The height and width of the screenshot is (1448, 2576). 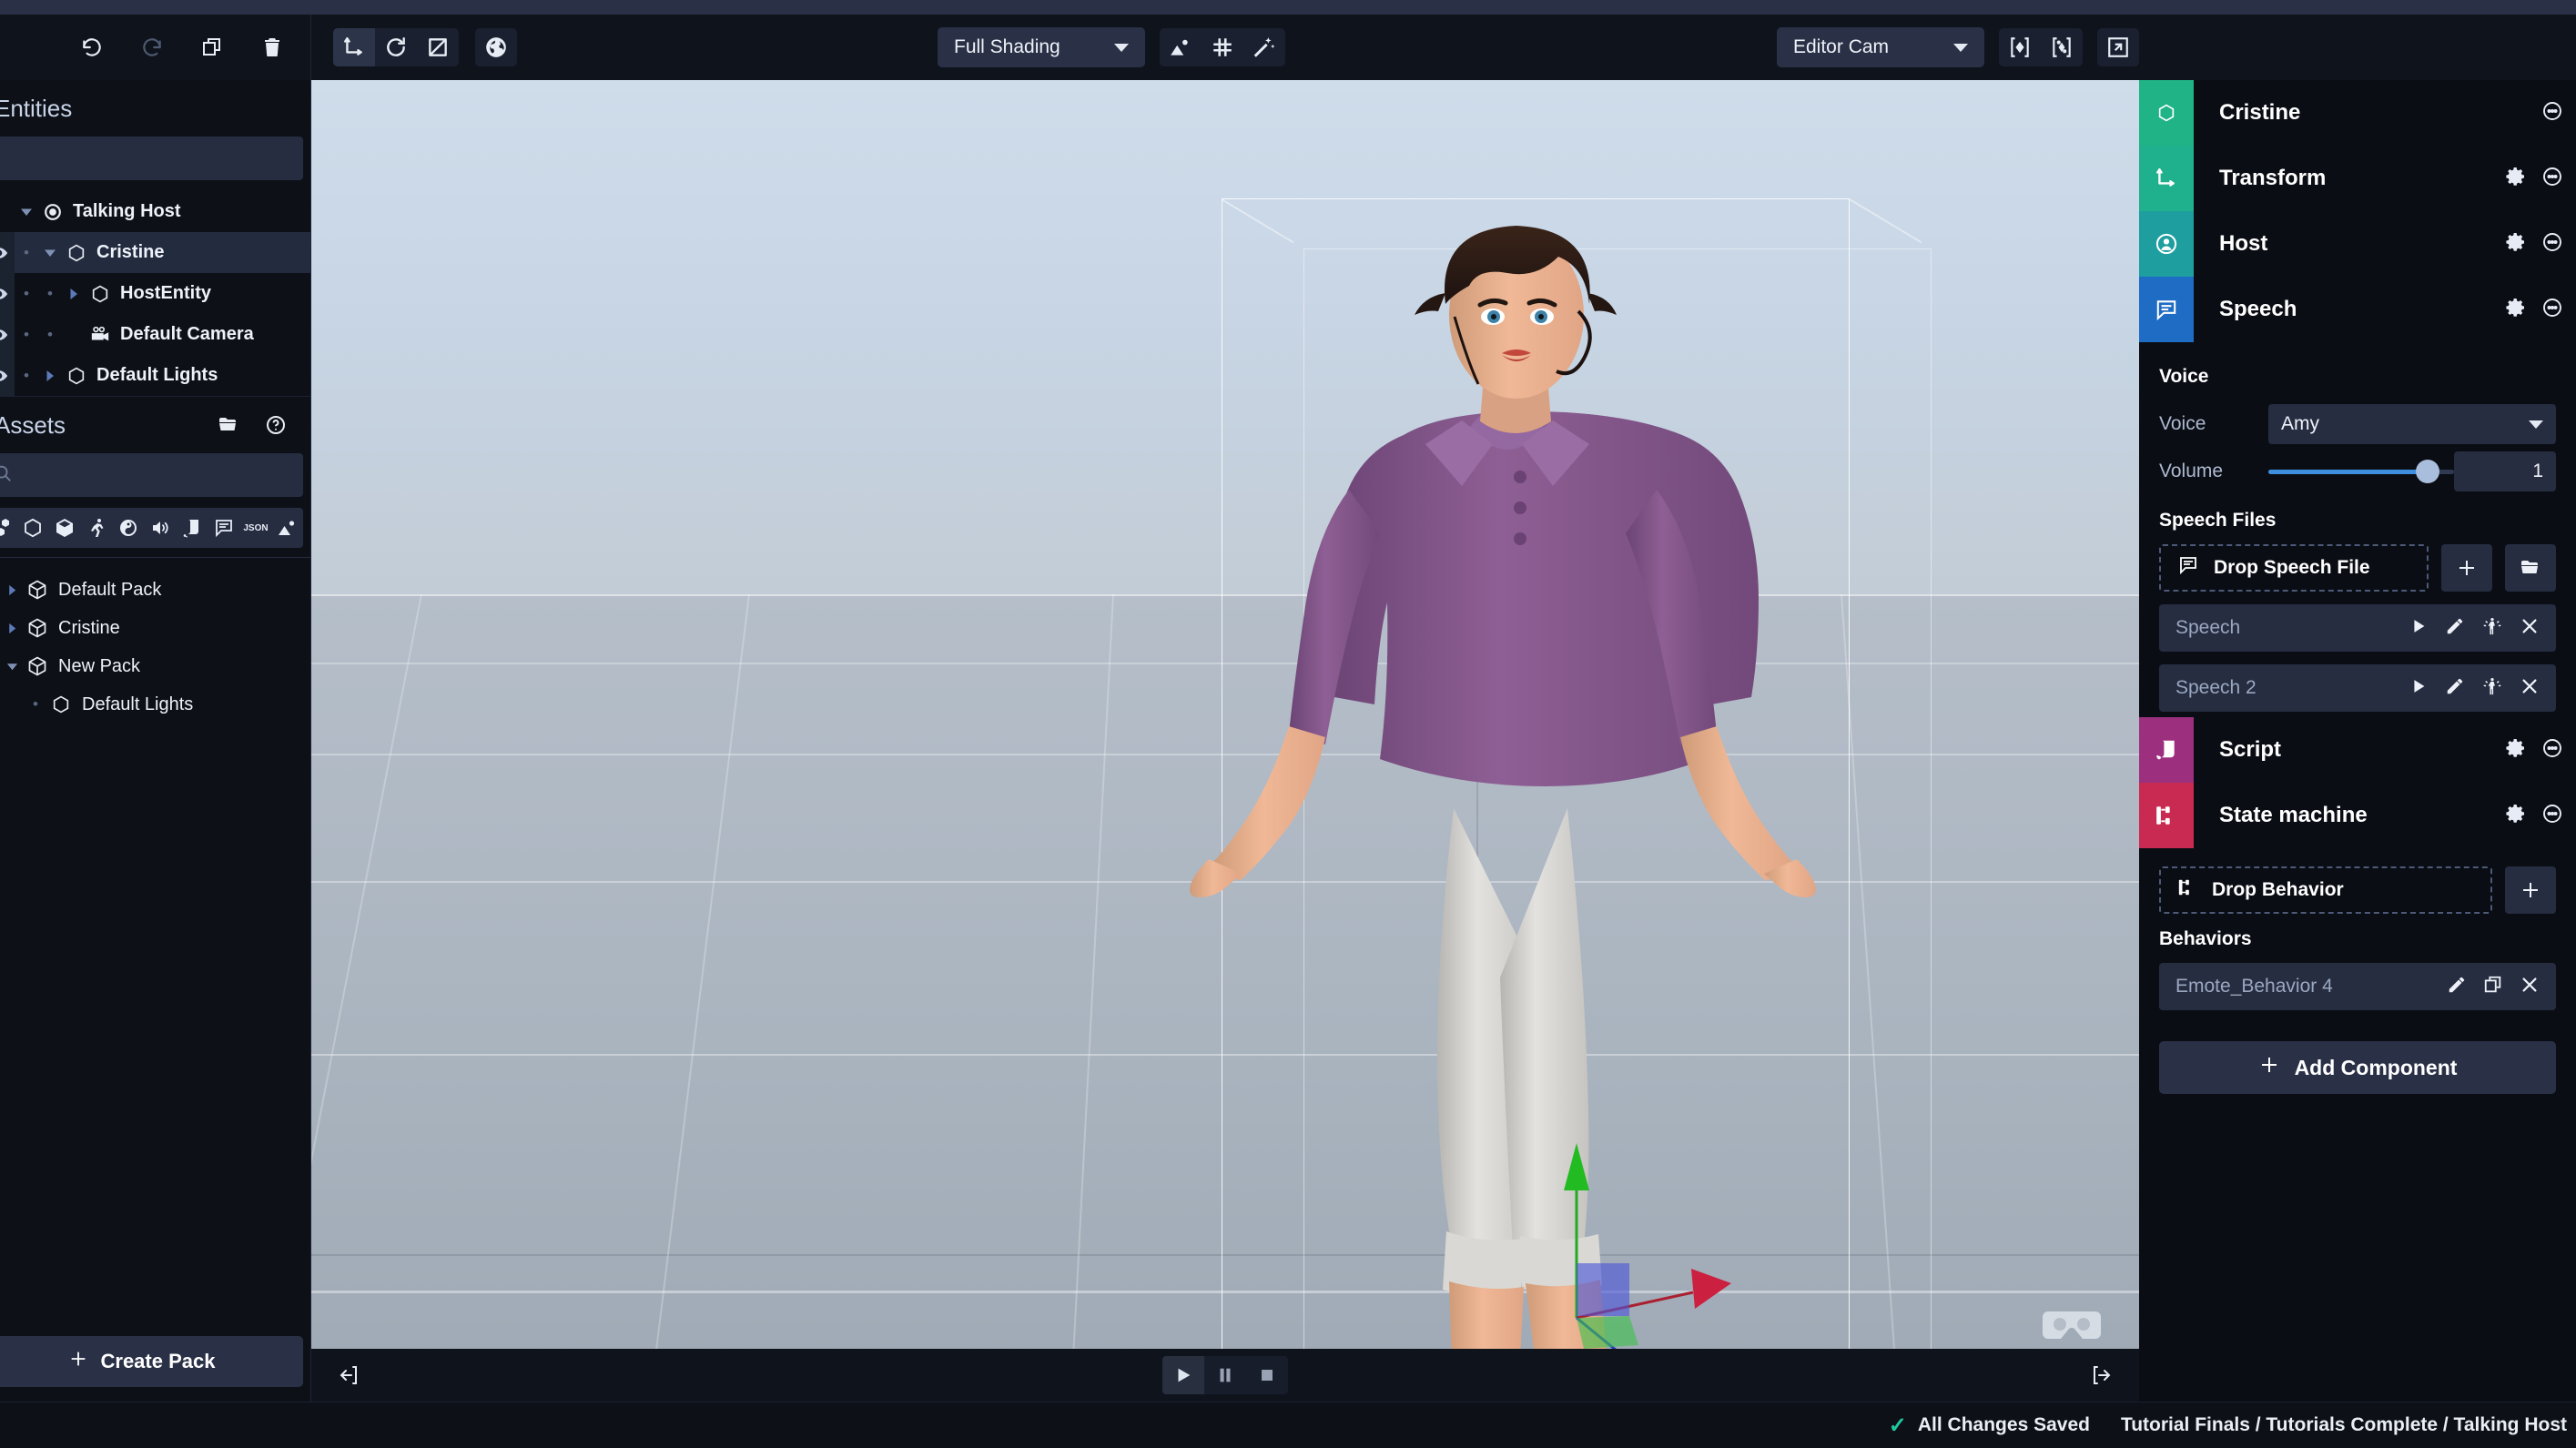 I want to click on asset-pack-row: • Default Lights, so click(x=155, y=704).